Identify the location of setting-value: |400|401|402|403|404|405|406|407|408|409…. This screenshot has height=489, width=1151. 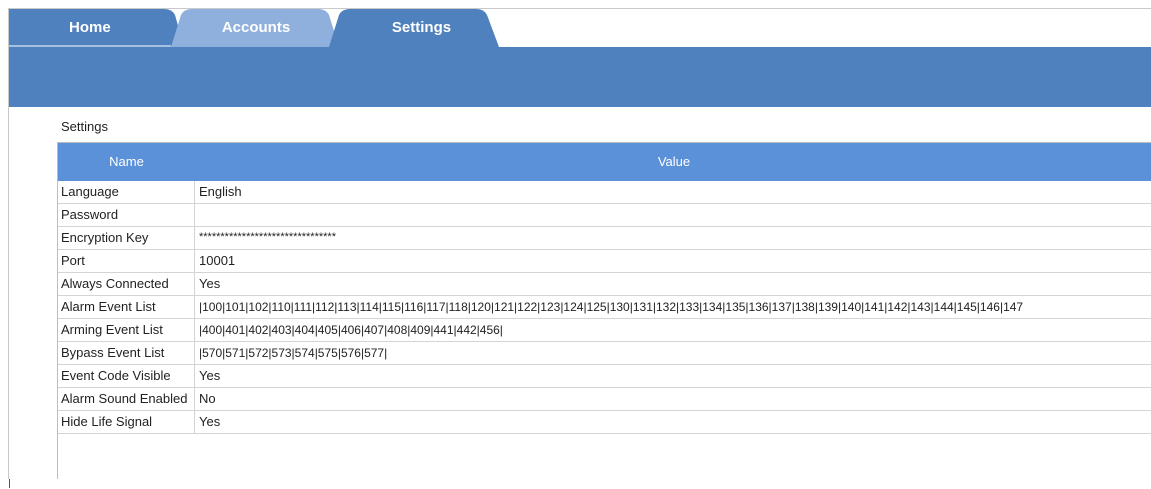
(675, 330).